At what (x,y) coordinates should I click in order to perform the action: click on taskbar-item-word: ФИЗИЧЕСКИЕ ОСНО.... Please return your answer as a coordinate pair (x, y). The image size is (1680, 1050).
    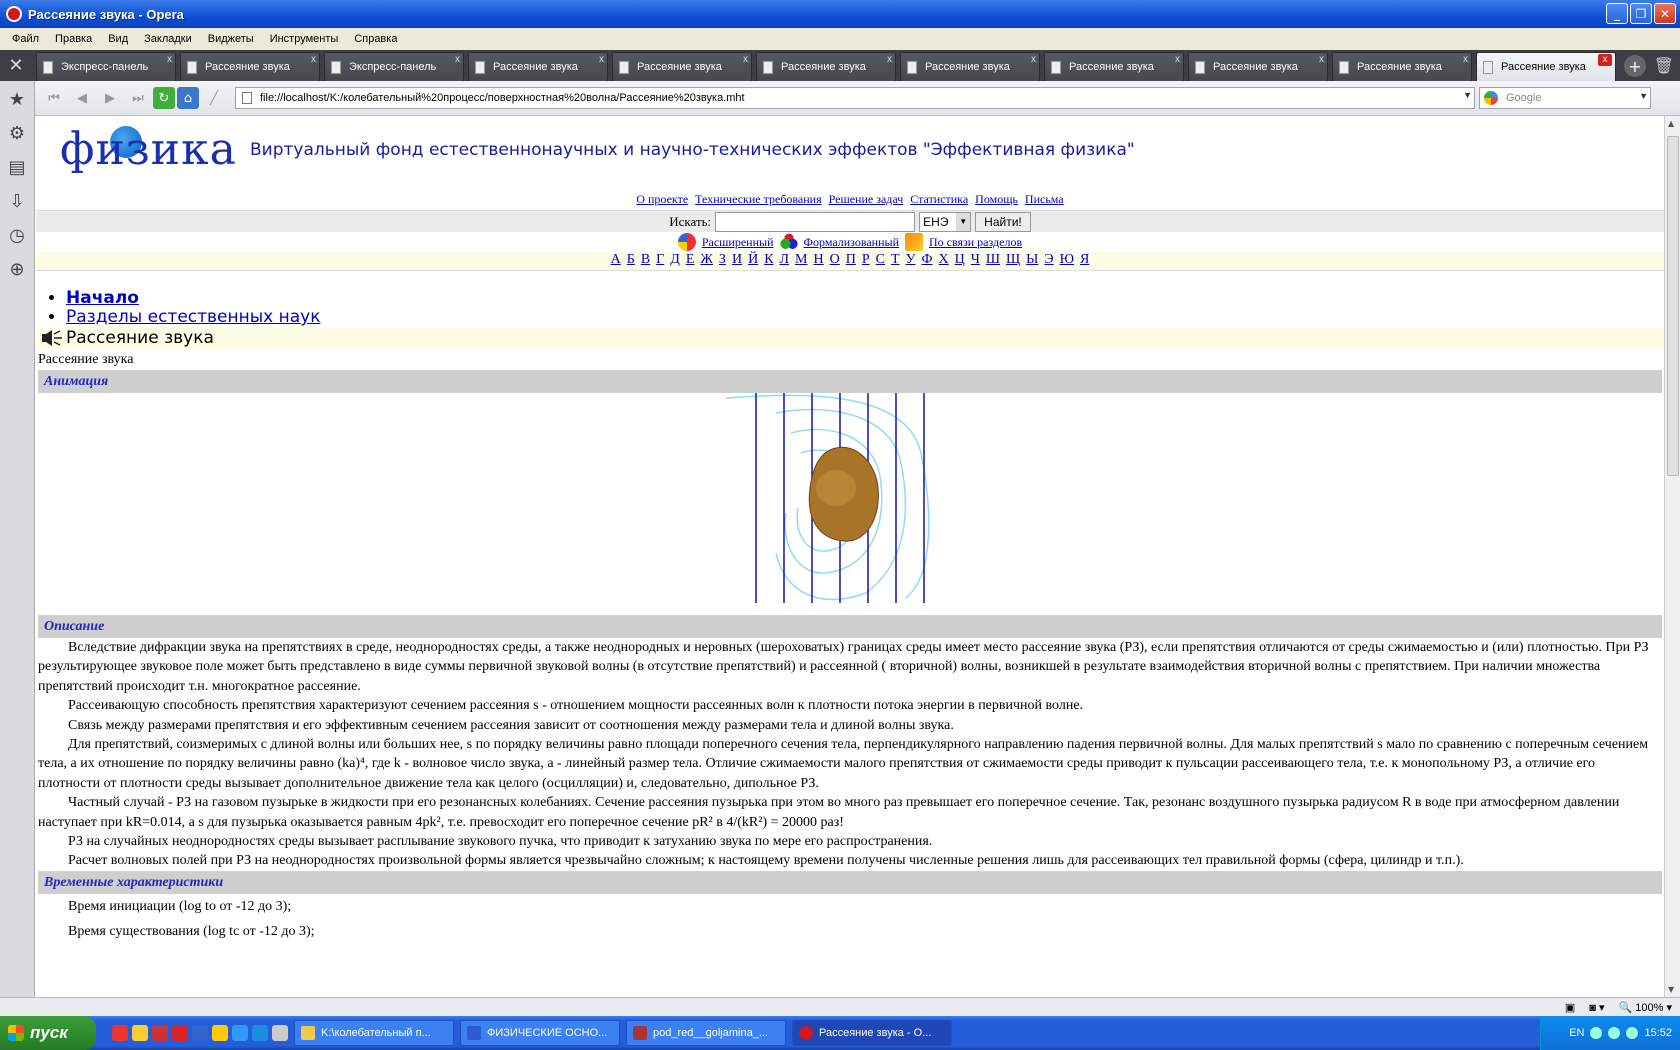
    Looking at the image, I should click on (540, 1033).